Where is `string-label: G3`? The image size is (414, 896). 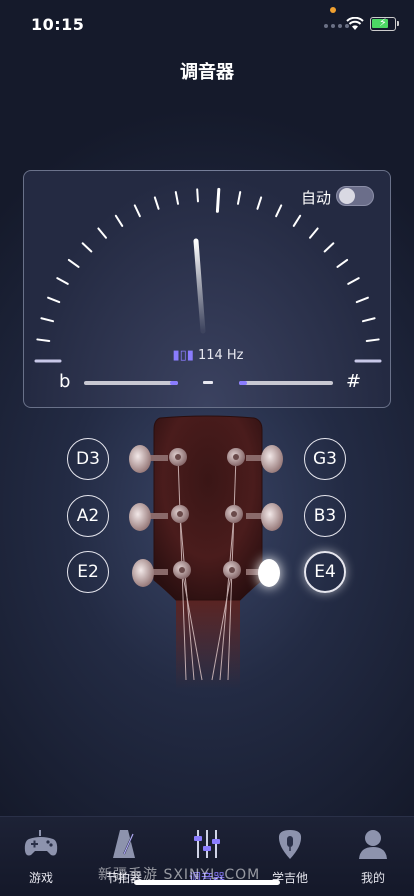 string-label: G3 is located at coordinates (325, 459).